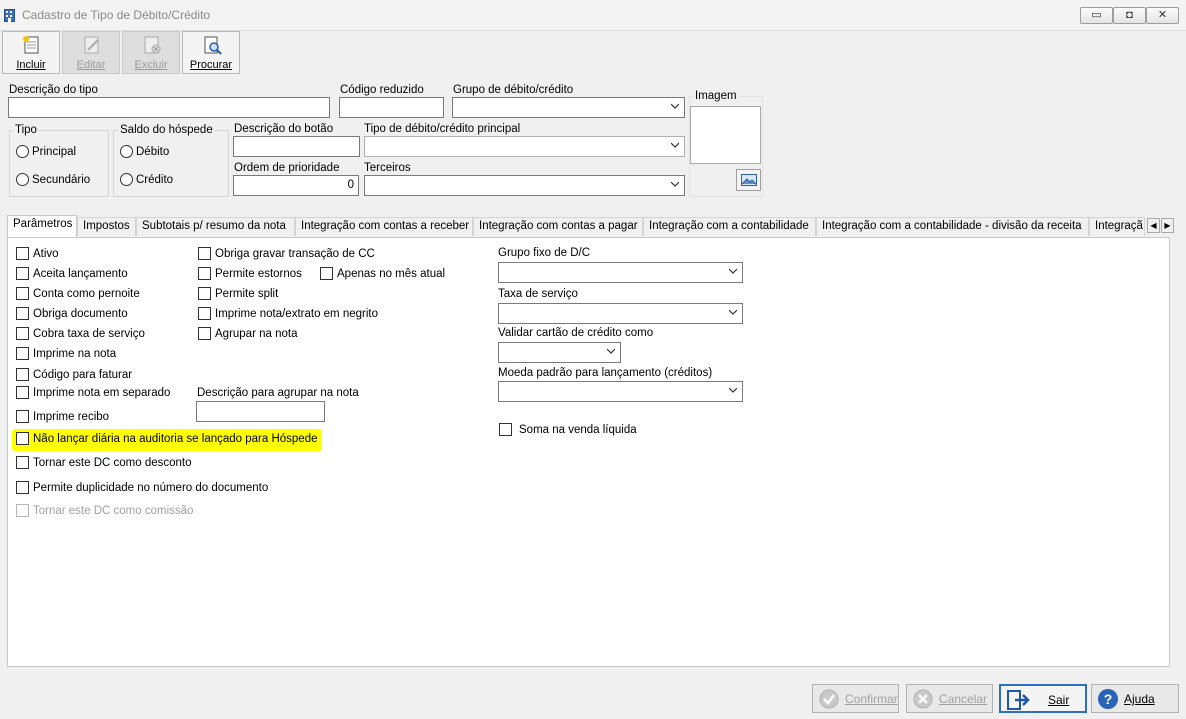 This screenshot has height=719, width=1186. I want to click on imprime-negrito-label: Imprime nota/extrato em negrito, so click(296, 314).